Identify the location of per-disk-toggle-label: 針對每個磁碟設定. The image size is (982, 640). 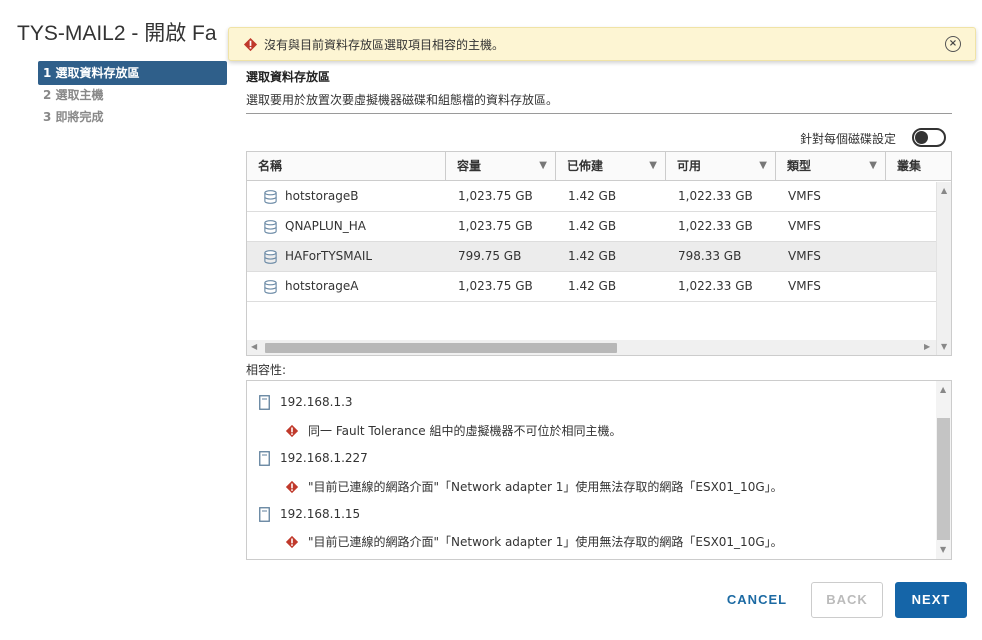
(848, 139).